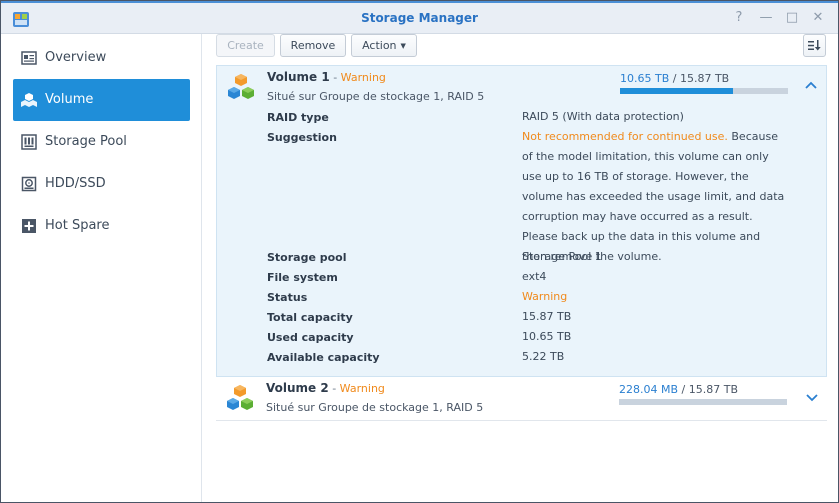  I want to click on volume-title: Volume 2 - Warning, so click(325, 388).